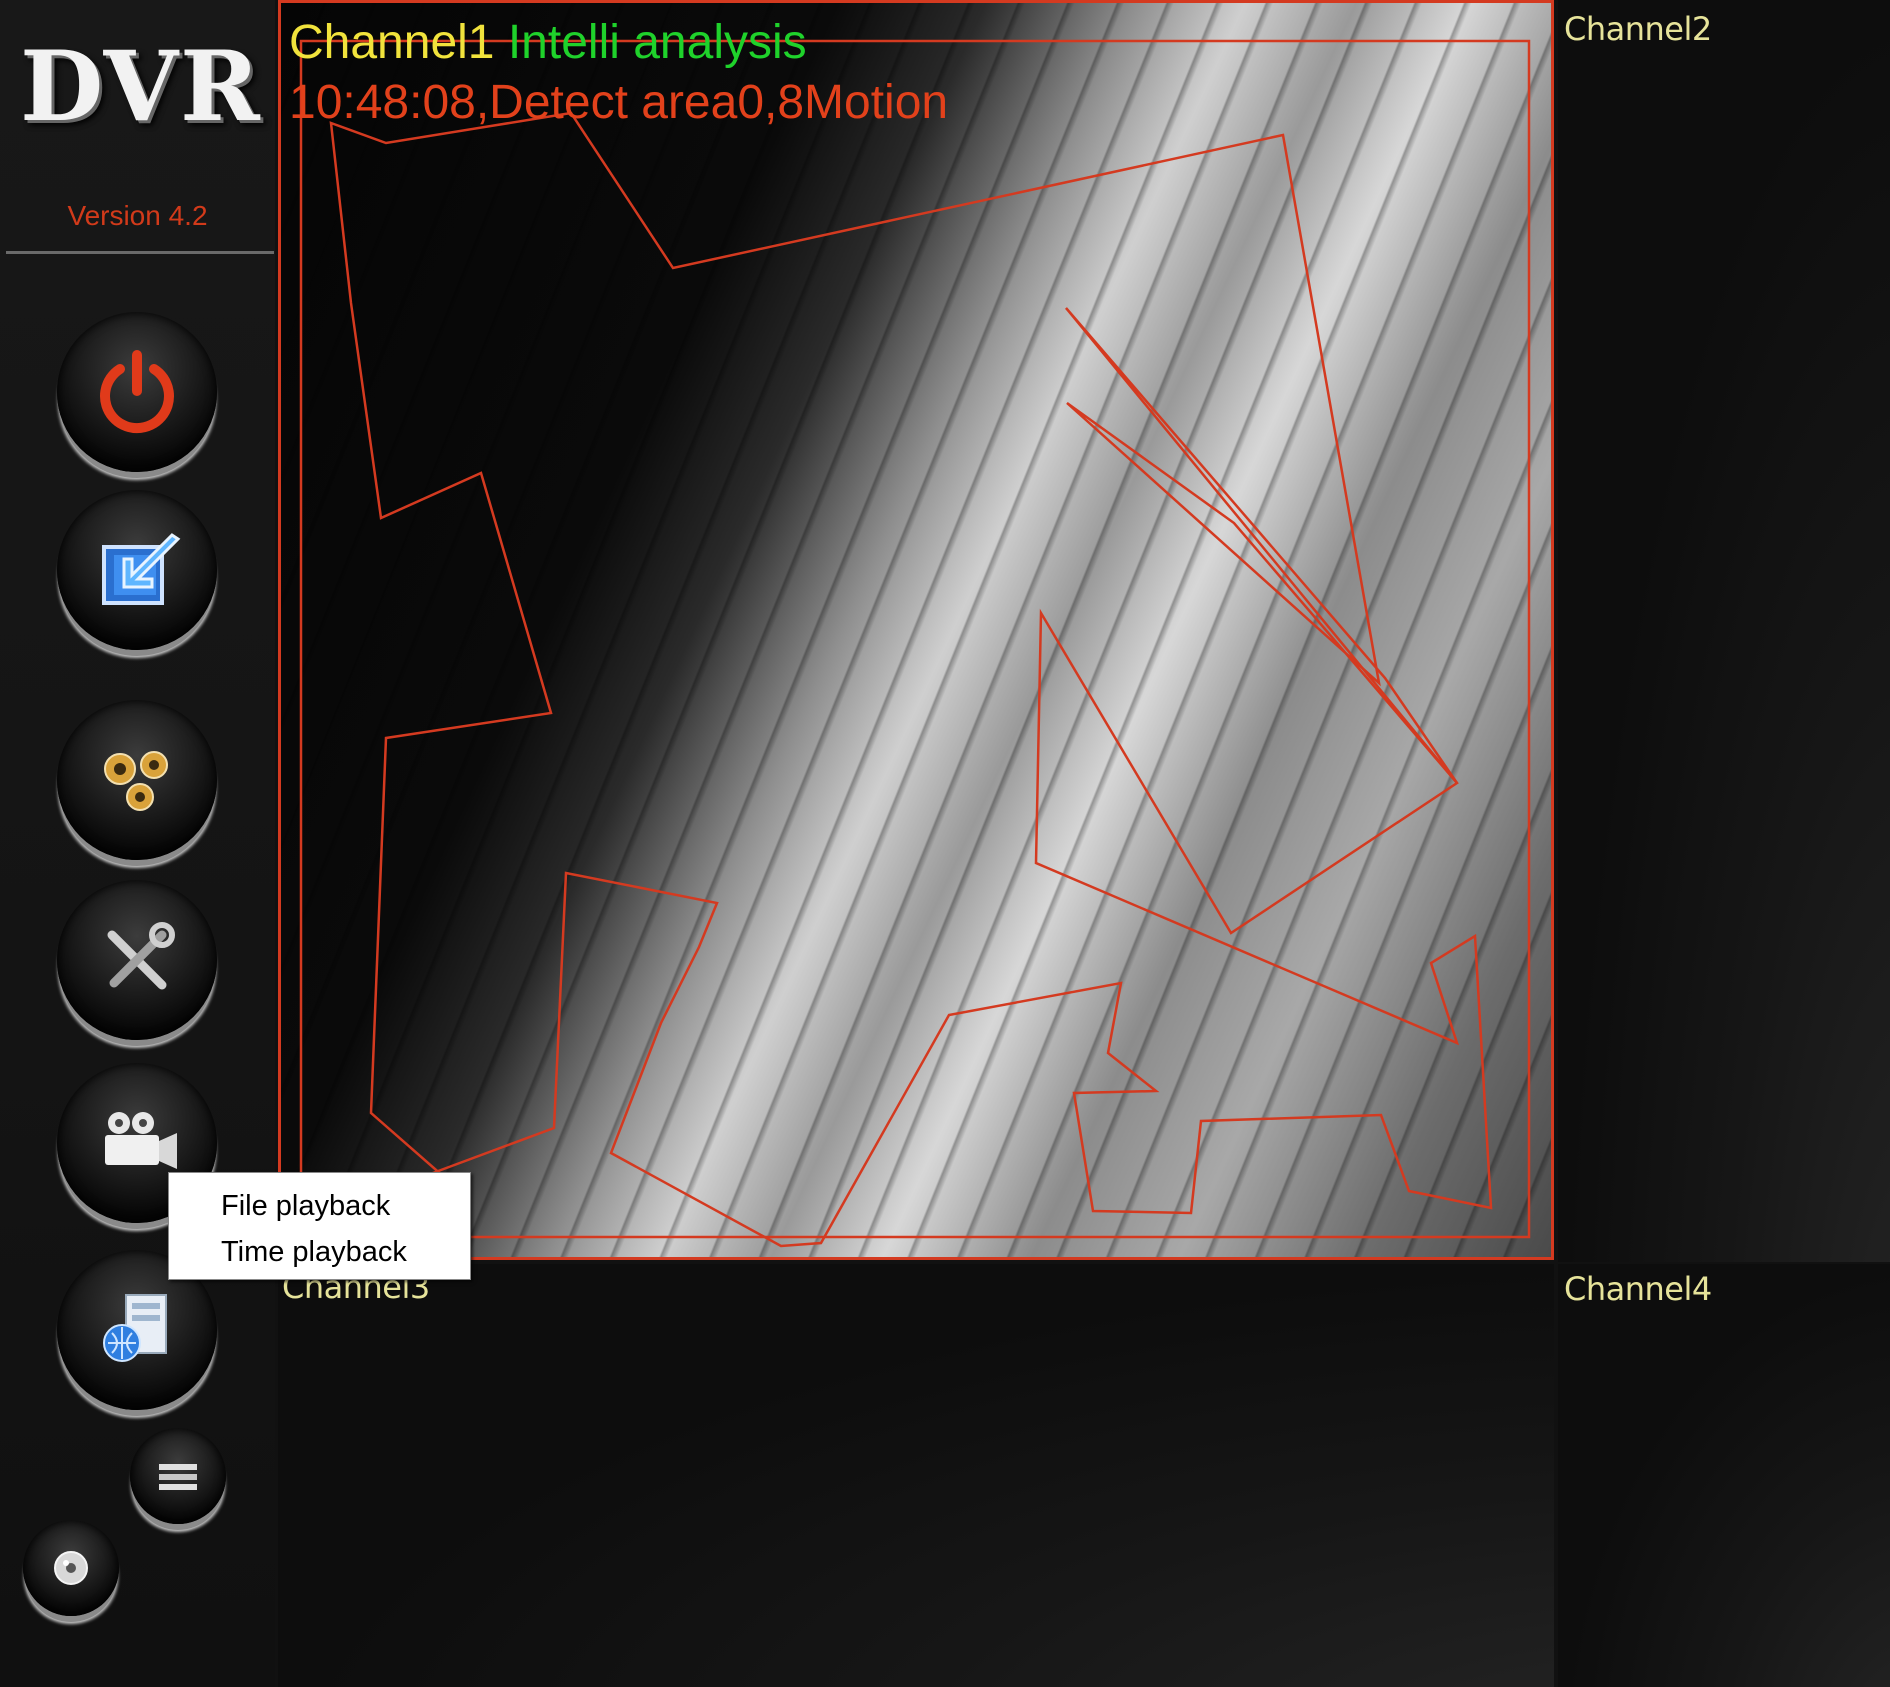 Image resolution: width=1890 pixels, height=1687 pixels. I want to click on channel1-label: Channel1, so click(392, 42).